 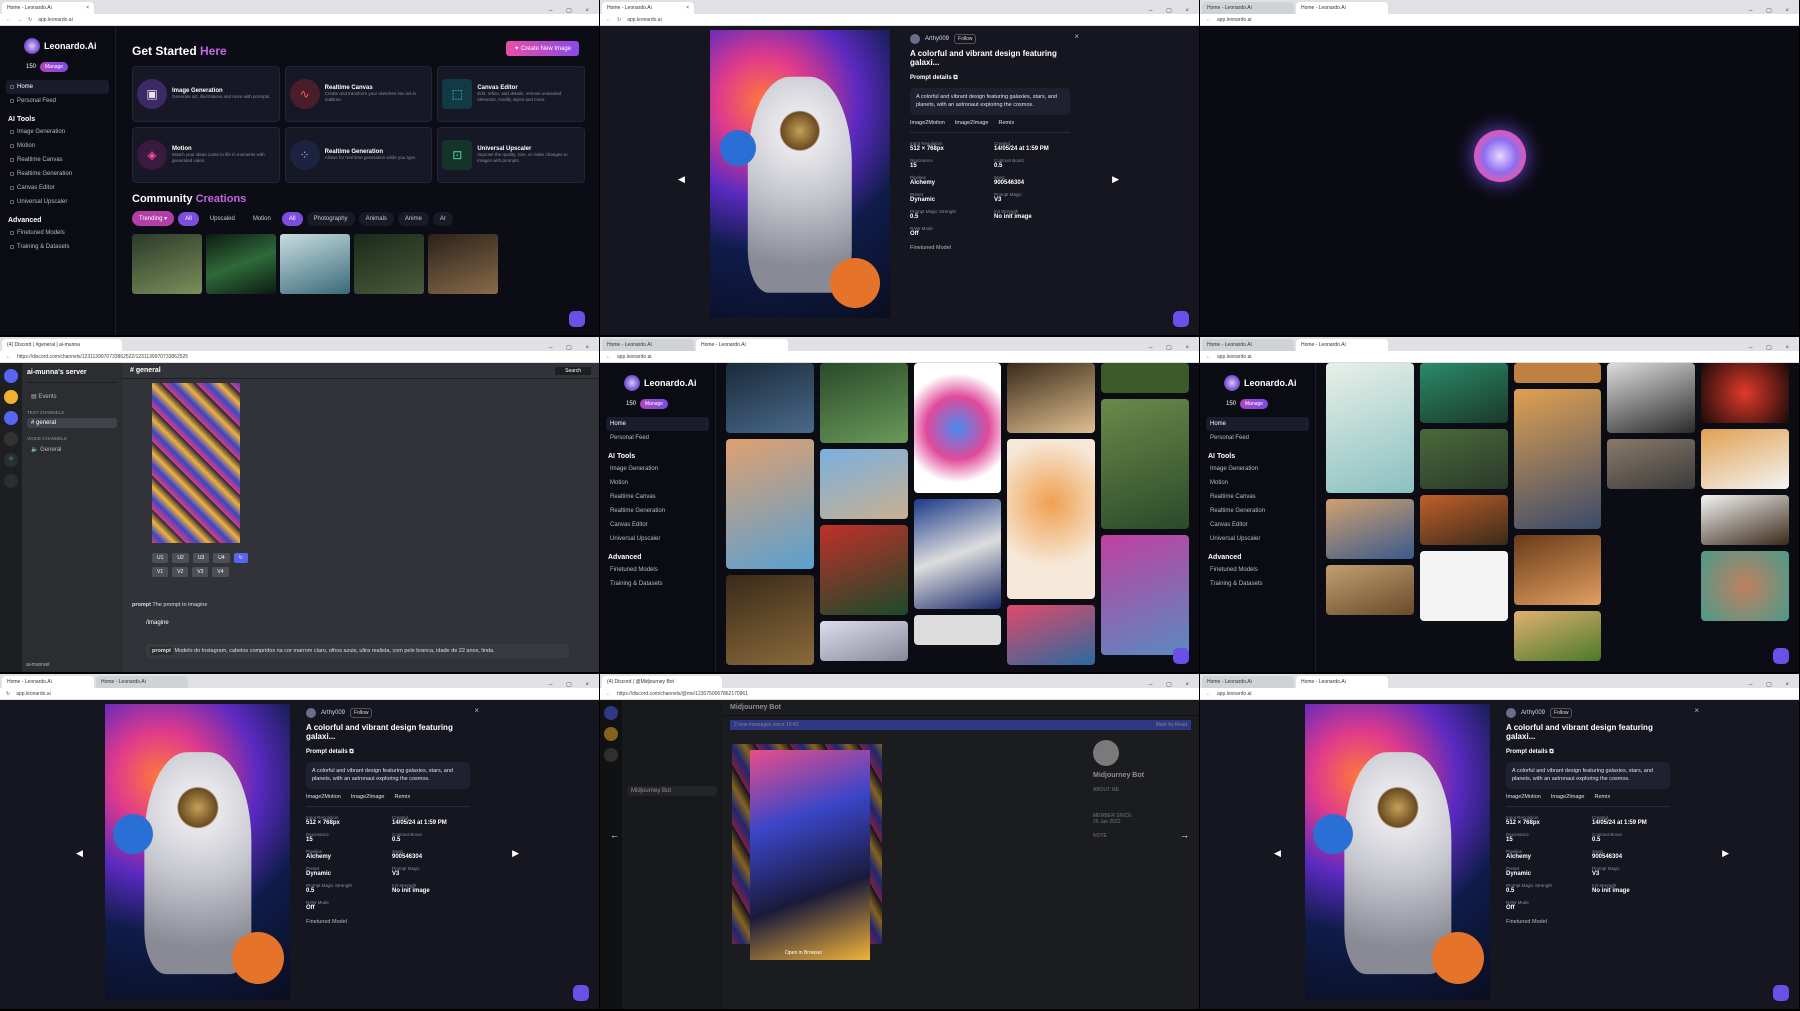 What do you see at coordinates (201, 558) in the screenshot?
I see `u3-button: U3` at bounding box center [201, 558].